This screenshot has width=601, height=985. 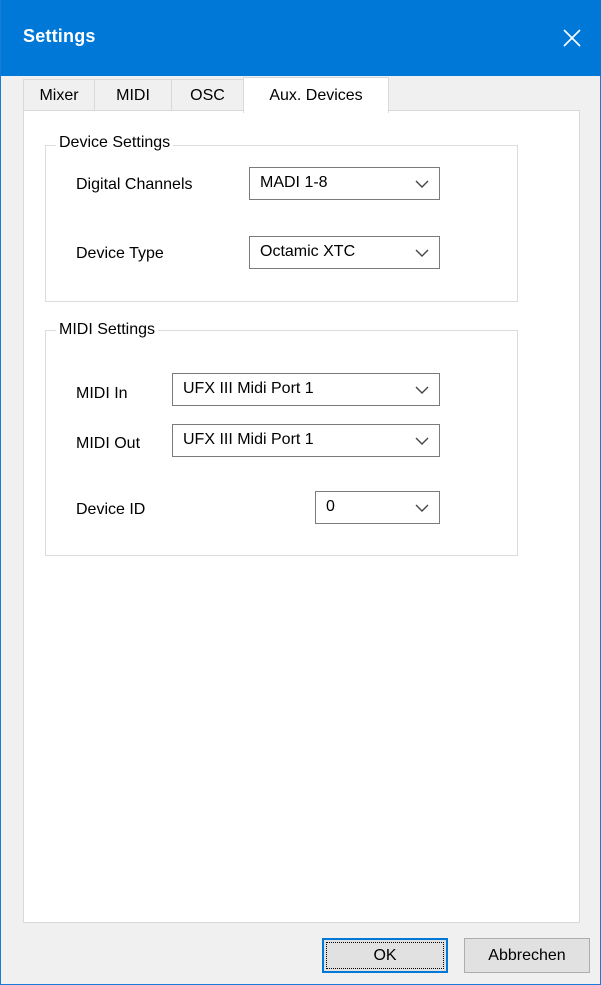 I want to click on tab-midi: MIDI, so click(x=133, y=95).